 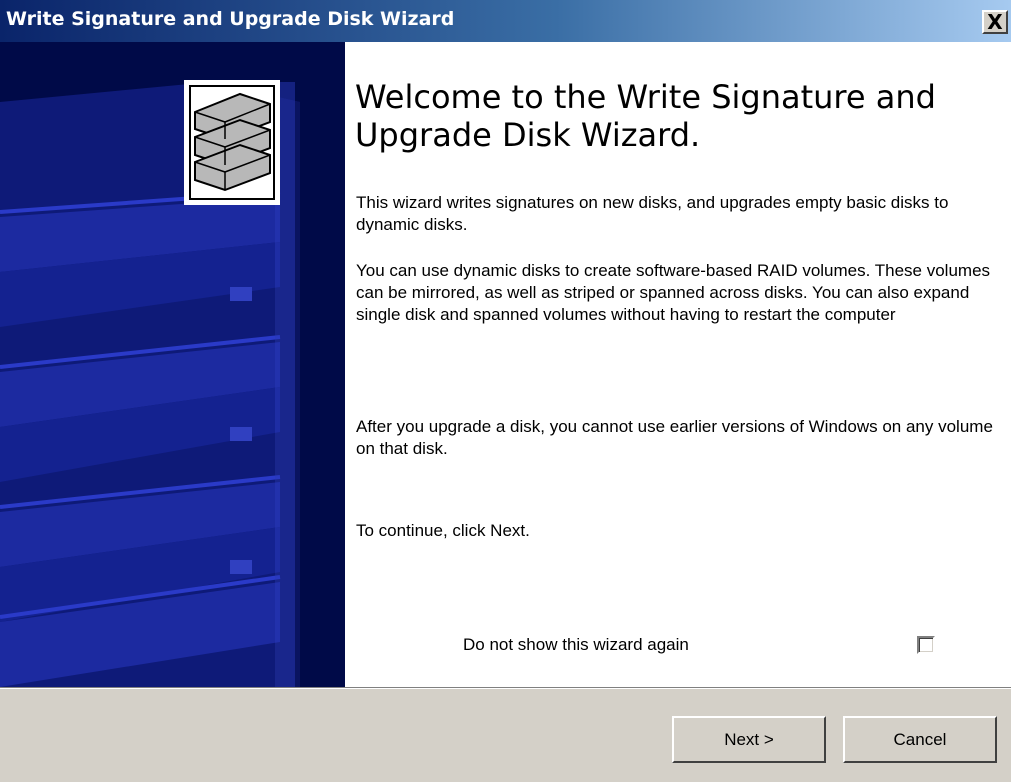 What do you see at coordinates (576, 645) in the screenshot?
I see `do-not-show-label: Do not show this wizard again` at bounding box center [576, 645].